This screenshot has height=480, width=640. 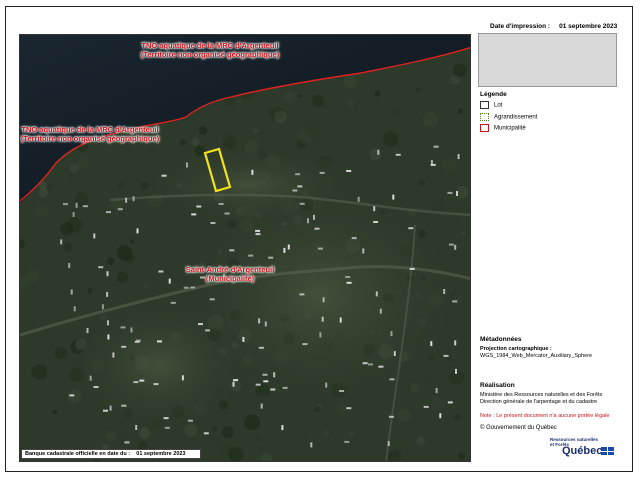 I want to click on legend-item-municipality: Municipalité, so click(x=503, y=129).